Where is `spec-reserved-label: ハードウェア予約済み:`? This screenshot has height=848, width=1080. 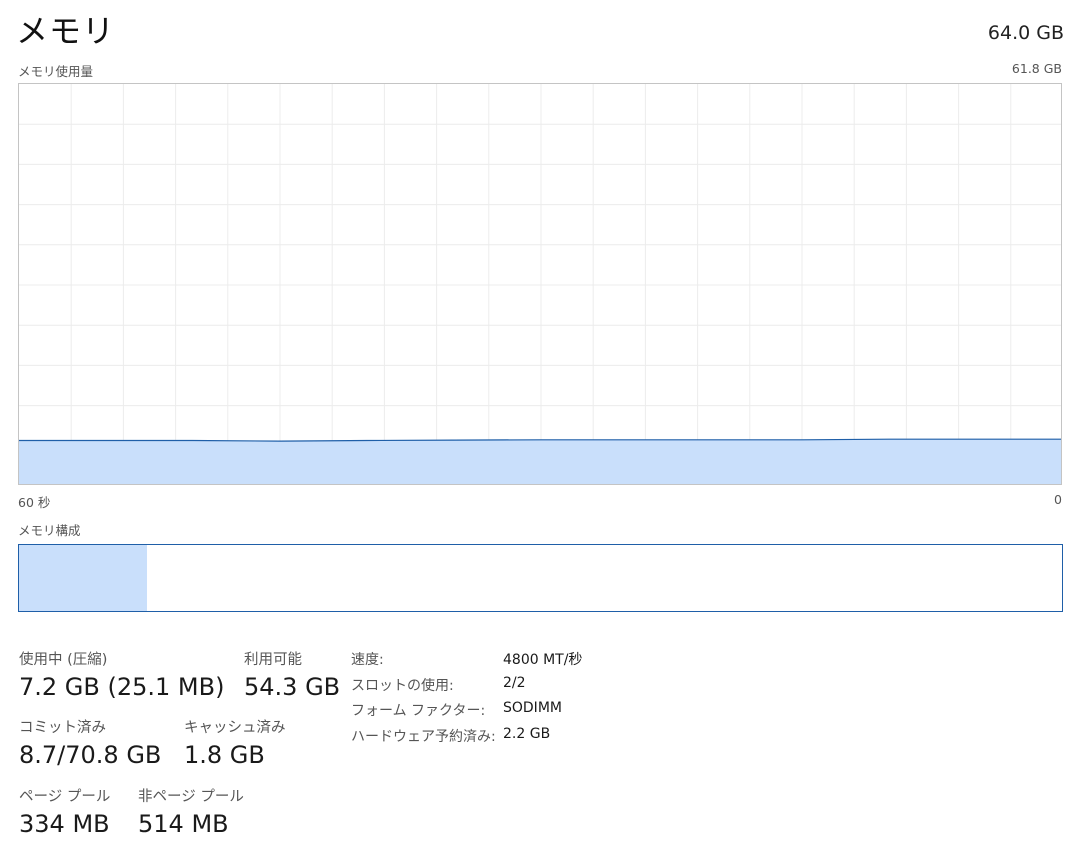
spec-reserved-label: ハードウェア予約済み: is located at coordinates (423, 737).